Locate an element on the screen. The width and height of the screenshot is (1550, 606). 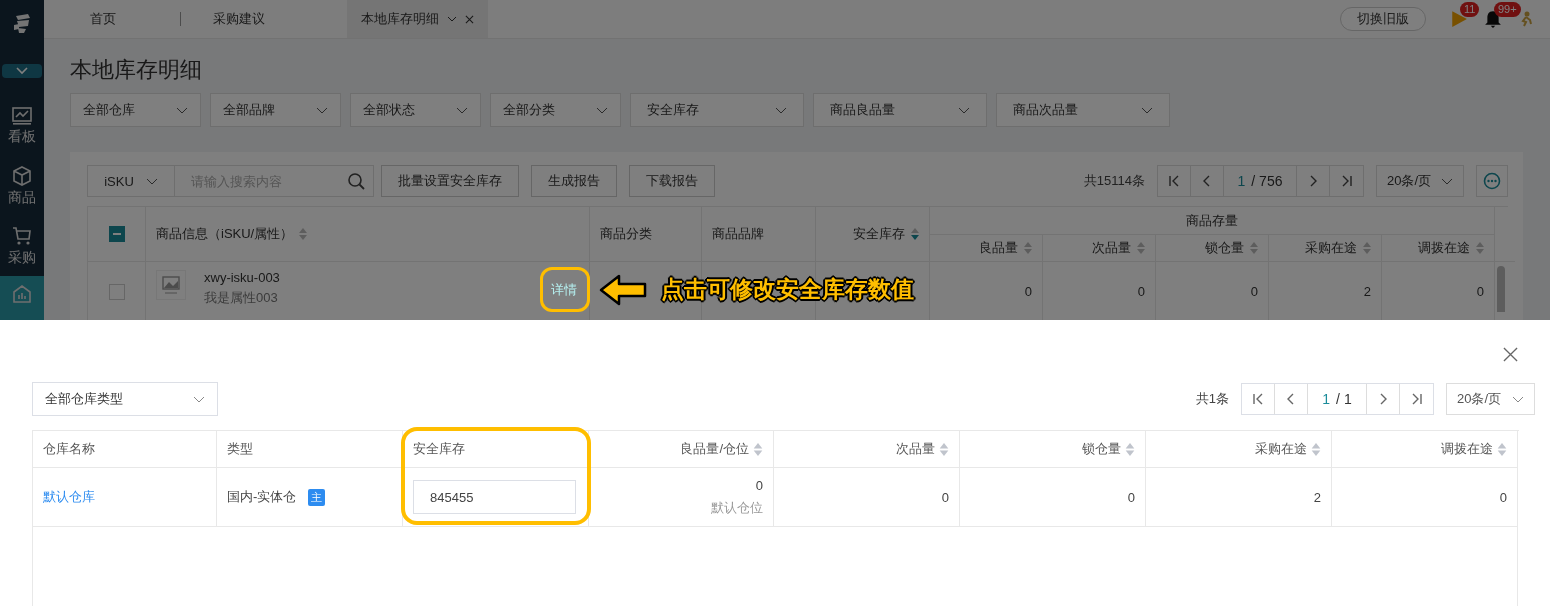
image-placeholder-icon is located at coordinates (171, 285).